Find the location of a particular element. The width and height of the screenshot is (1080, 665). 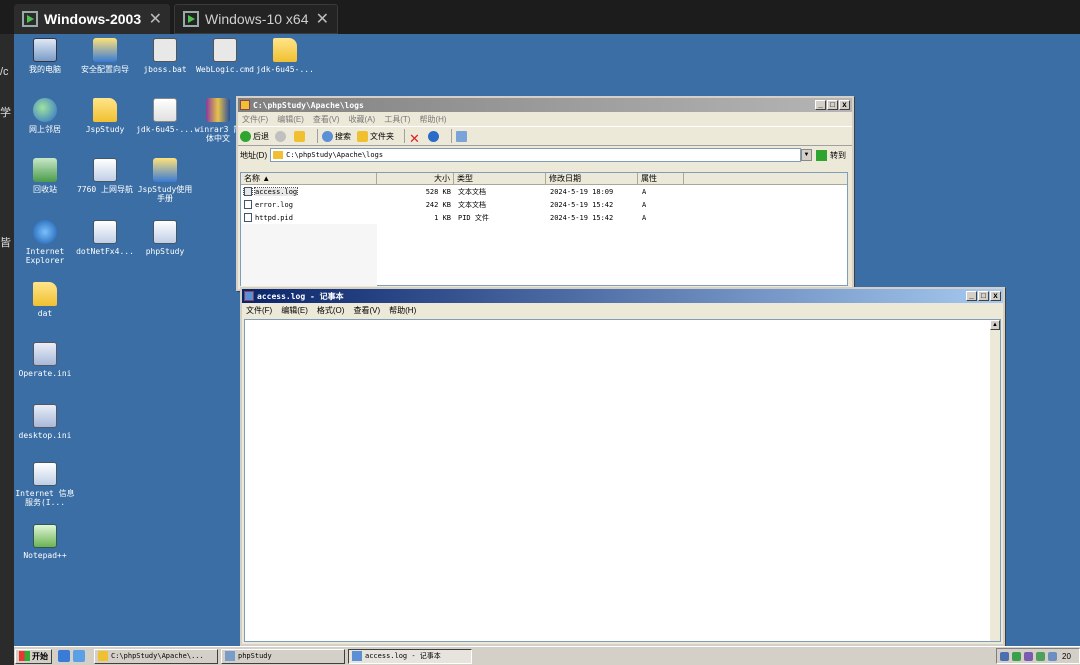

taskbar-item-notepad: access.log - 记事本 is located at coordinates (410, 656).